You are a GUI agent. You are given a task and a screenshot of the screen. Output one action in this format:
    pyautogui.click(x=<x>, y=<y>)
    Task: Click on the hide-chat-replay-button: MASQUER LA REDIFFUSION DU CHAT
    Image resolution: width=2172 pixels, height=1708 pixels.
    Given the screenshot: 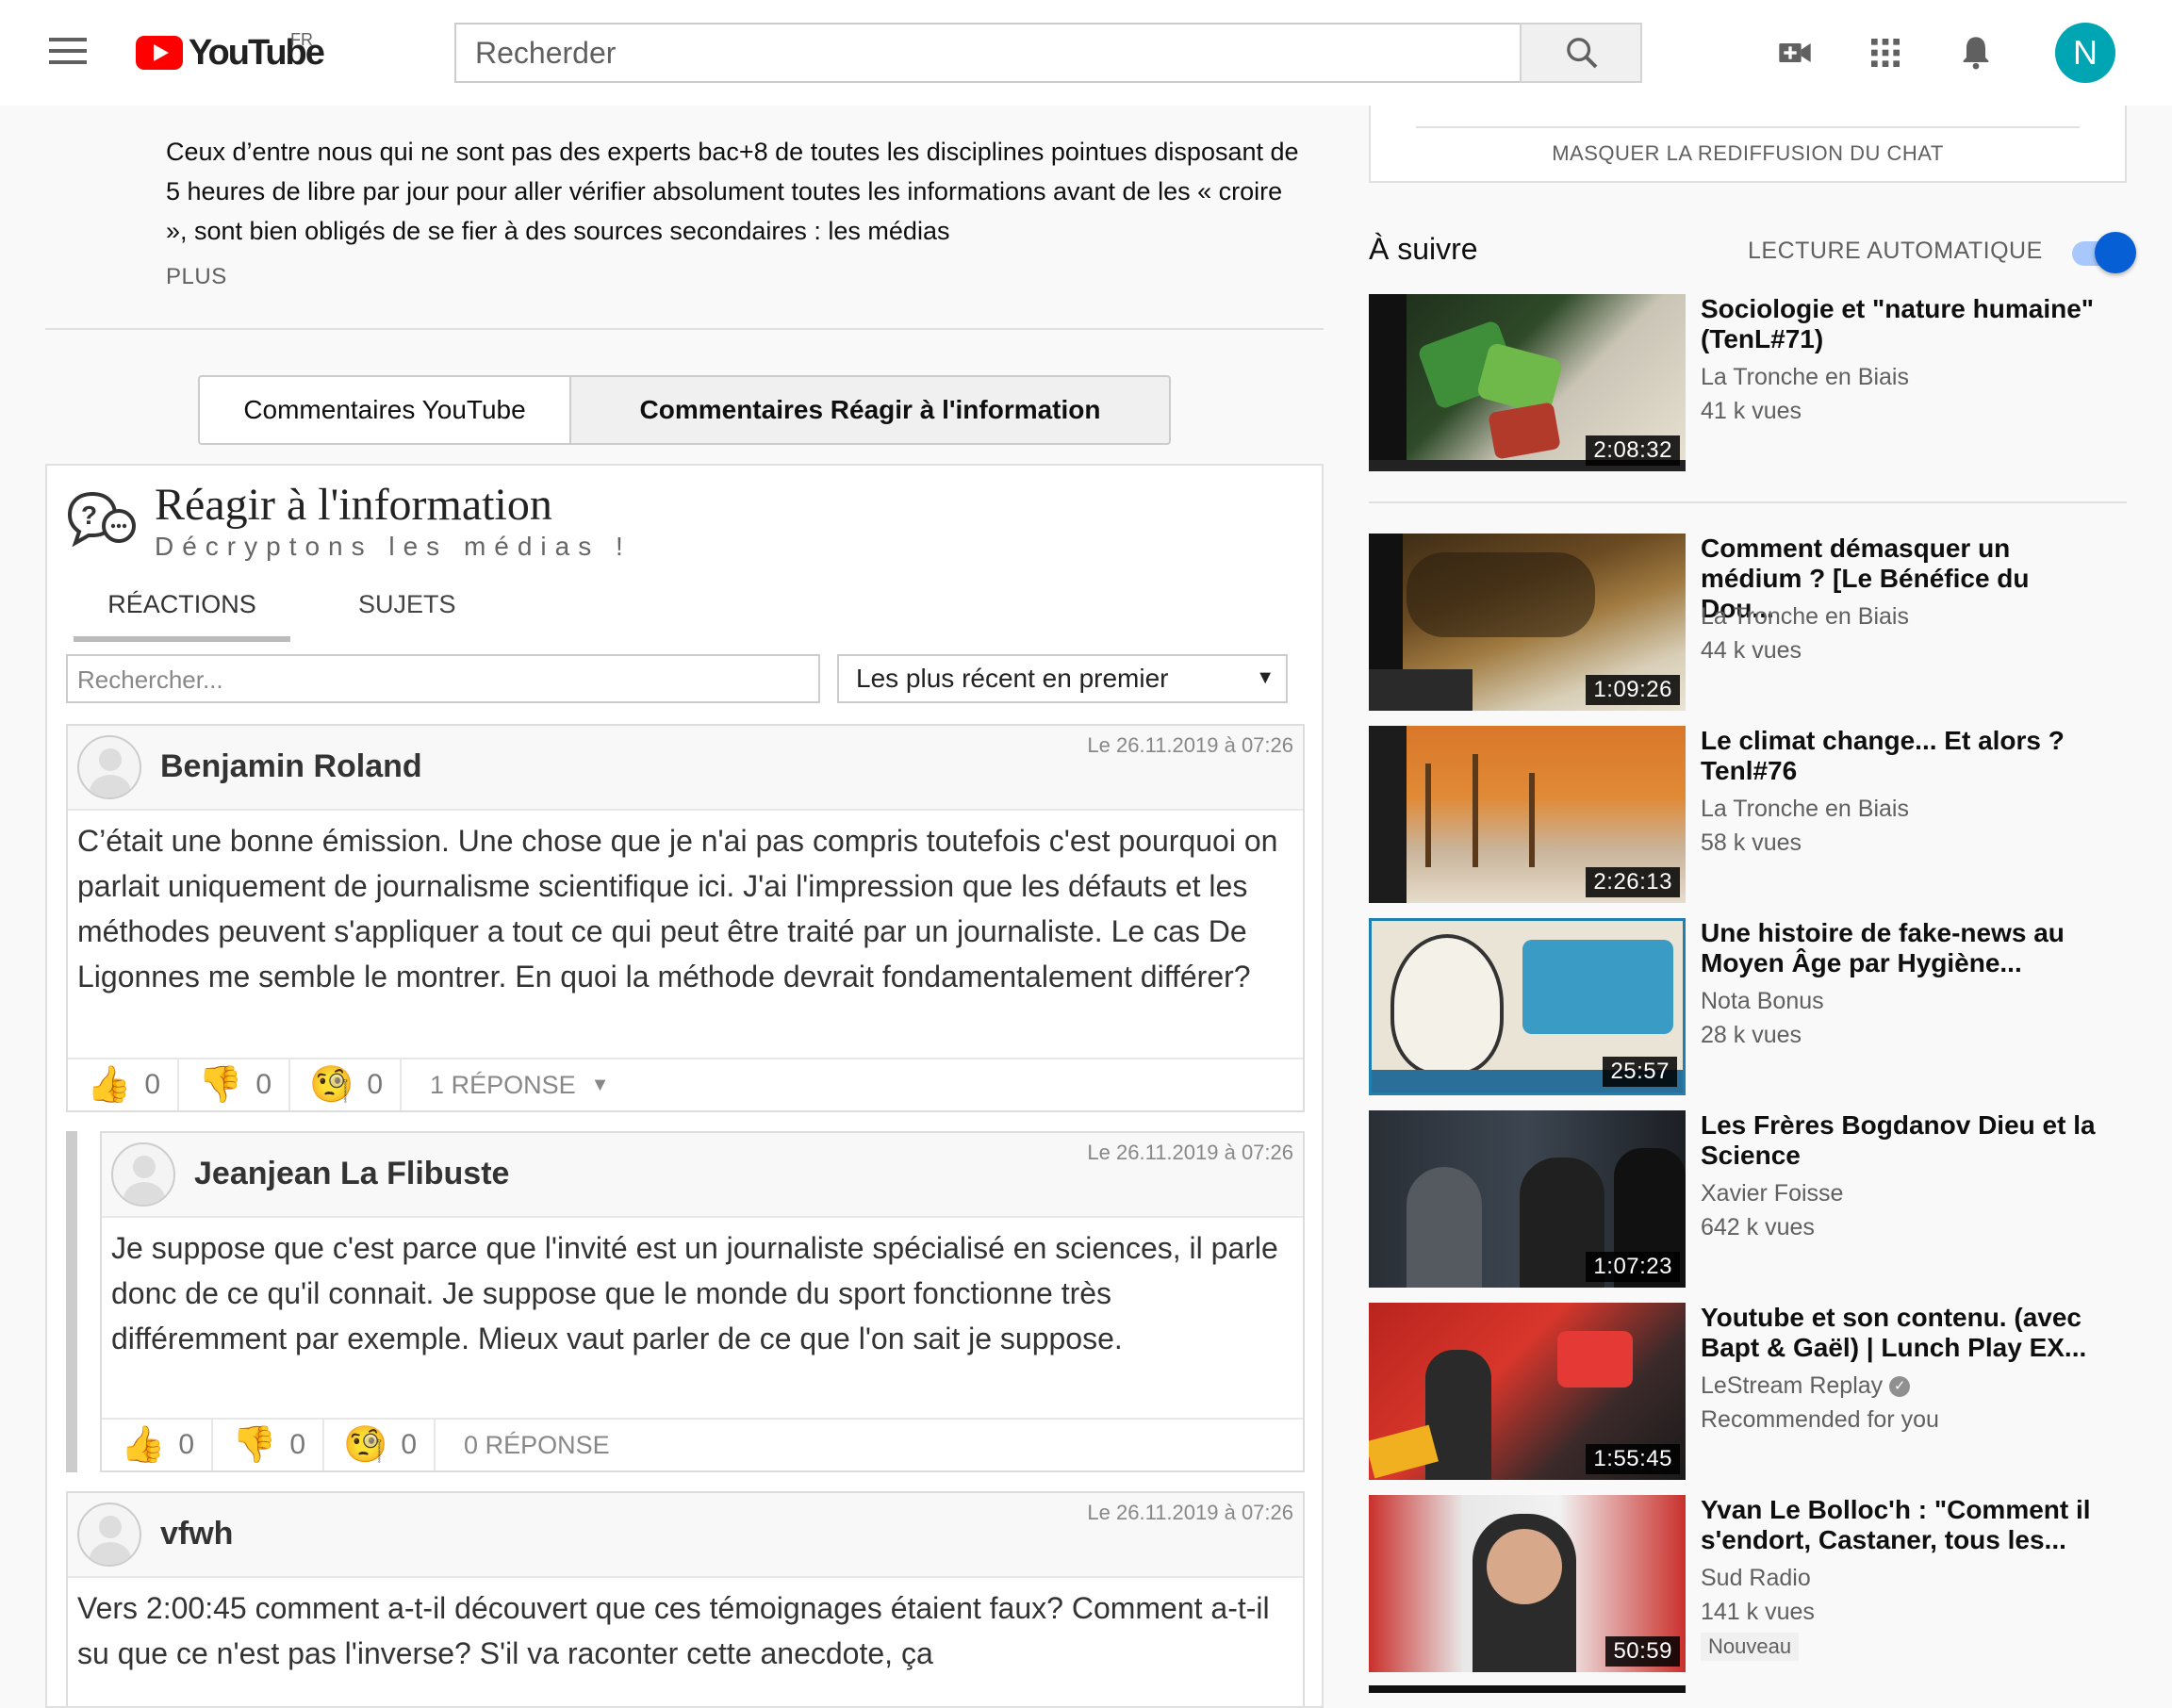 What is the action you would take?
    pyautogui.click(x=1748, y=154)
    